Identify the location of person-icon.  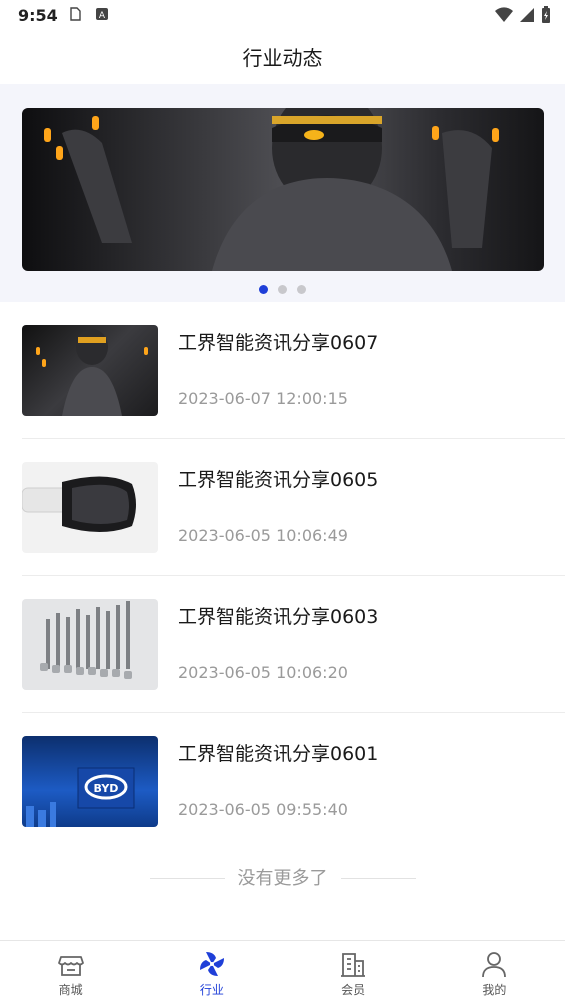
(494, 965).